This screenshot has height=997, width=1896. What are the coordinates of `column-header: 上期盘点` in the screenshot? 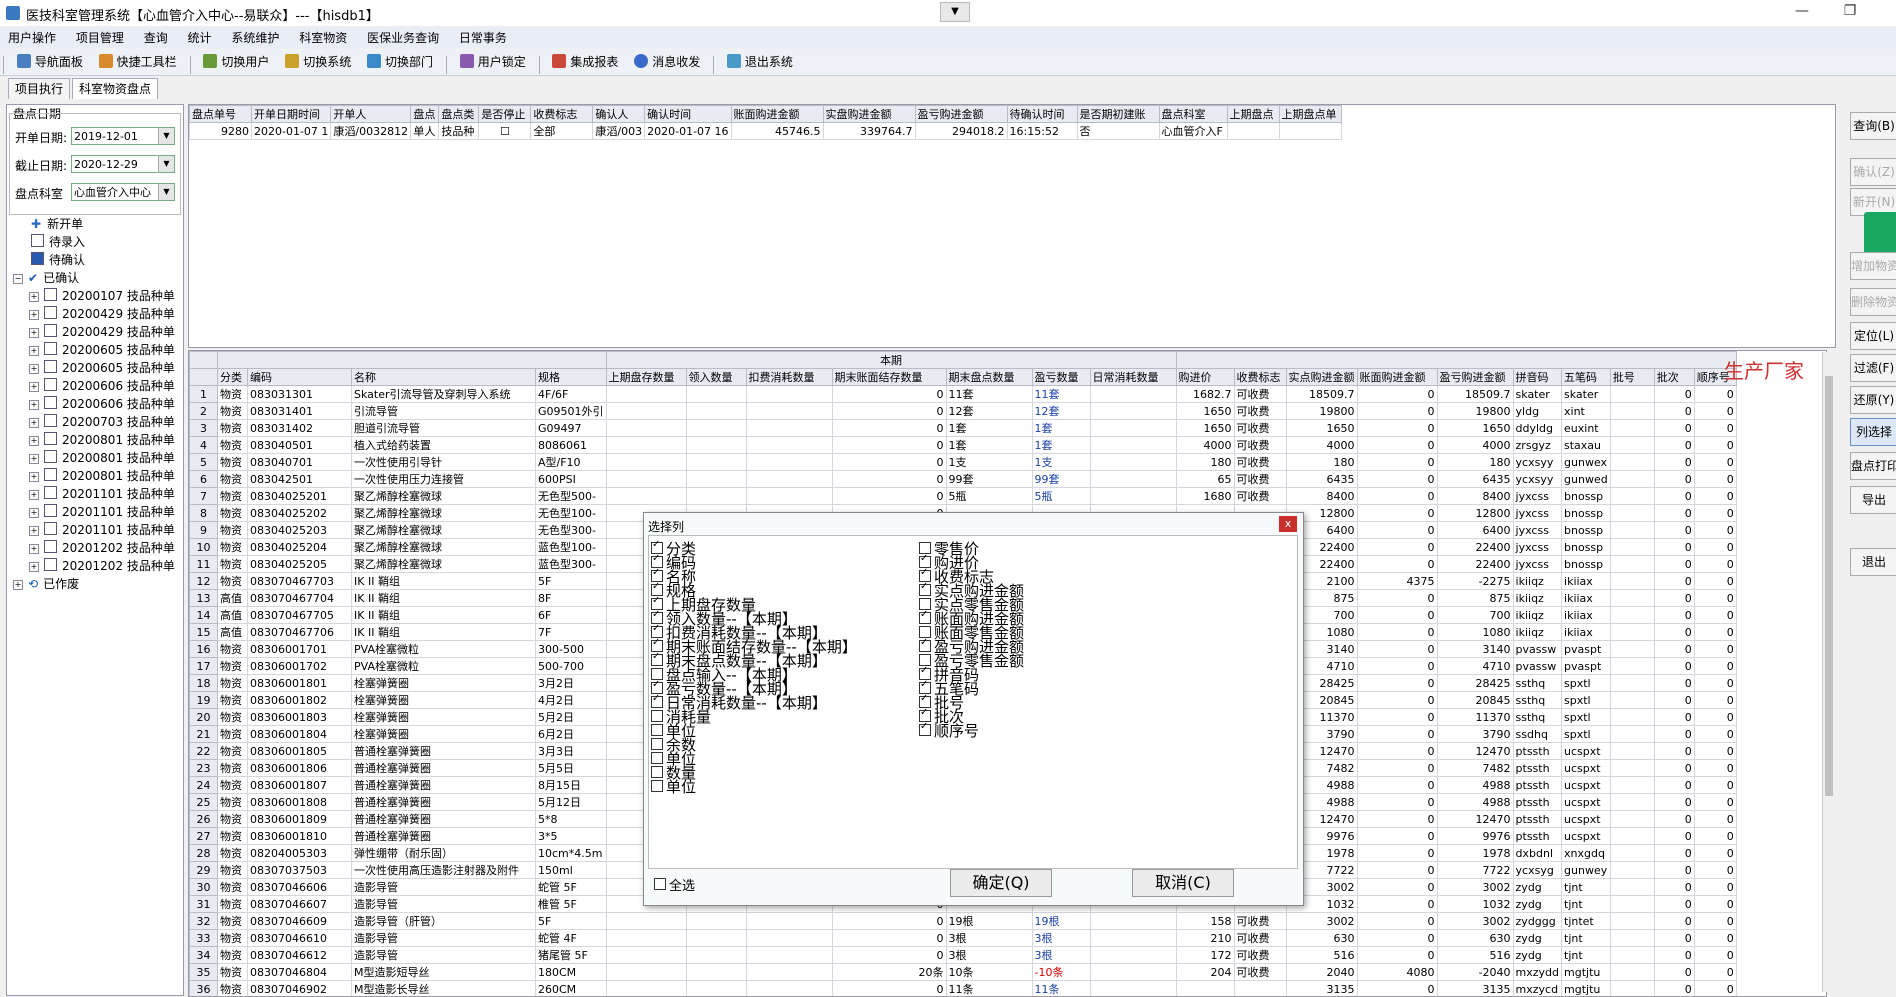 It's located at (1253, 114).